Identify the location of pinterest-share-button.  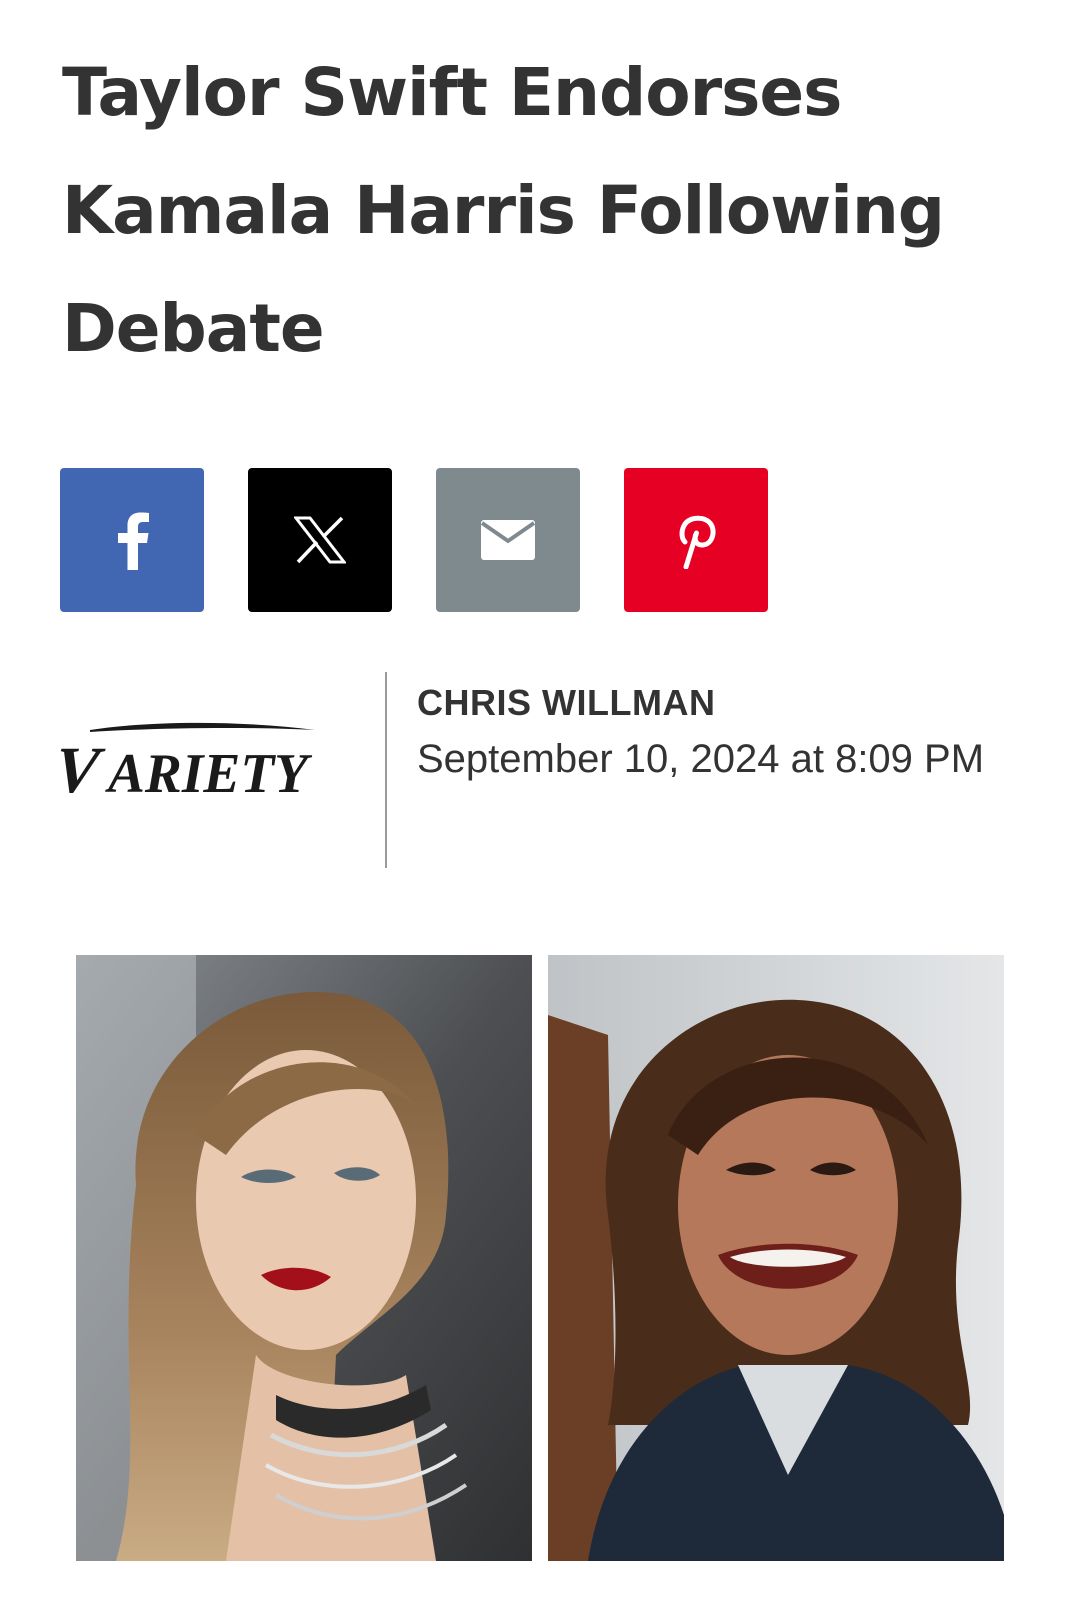
(696, 540).